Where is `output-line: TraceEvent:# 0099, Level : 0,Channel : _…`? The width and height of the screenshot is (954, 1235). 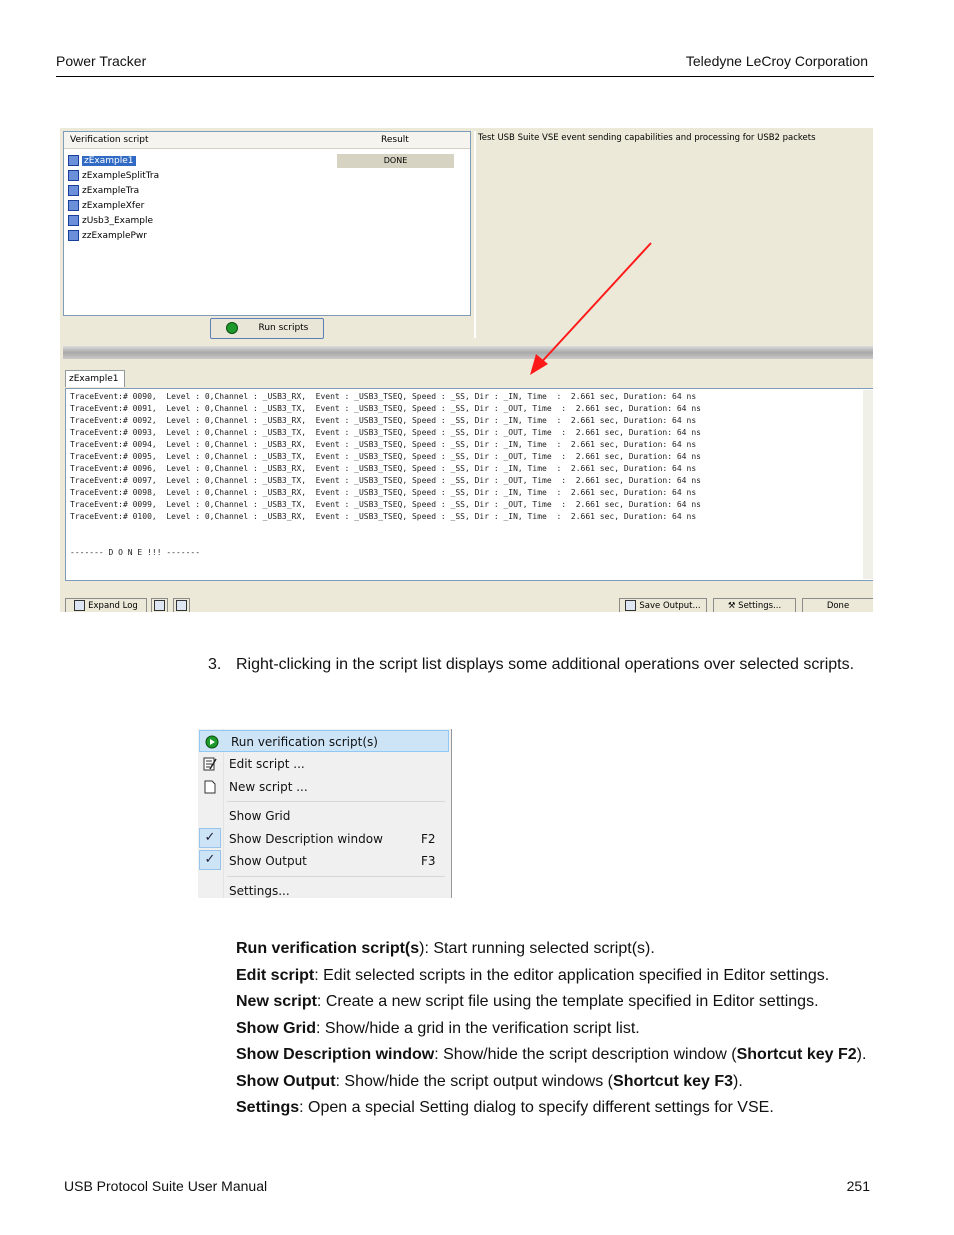 output-line: TraceEvent:# 0099, Level : 0,Channel : _… is located at coordinates (385, 504).